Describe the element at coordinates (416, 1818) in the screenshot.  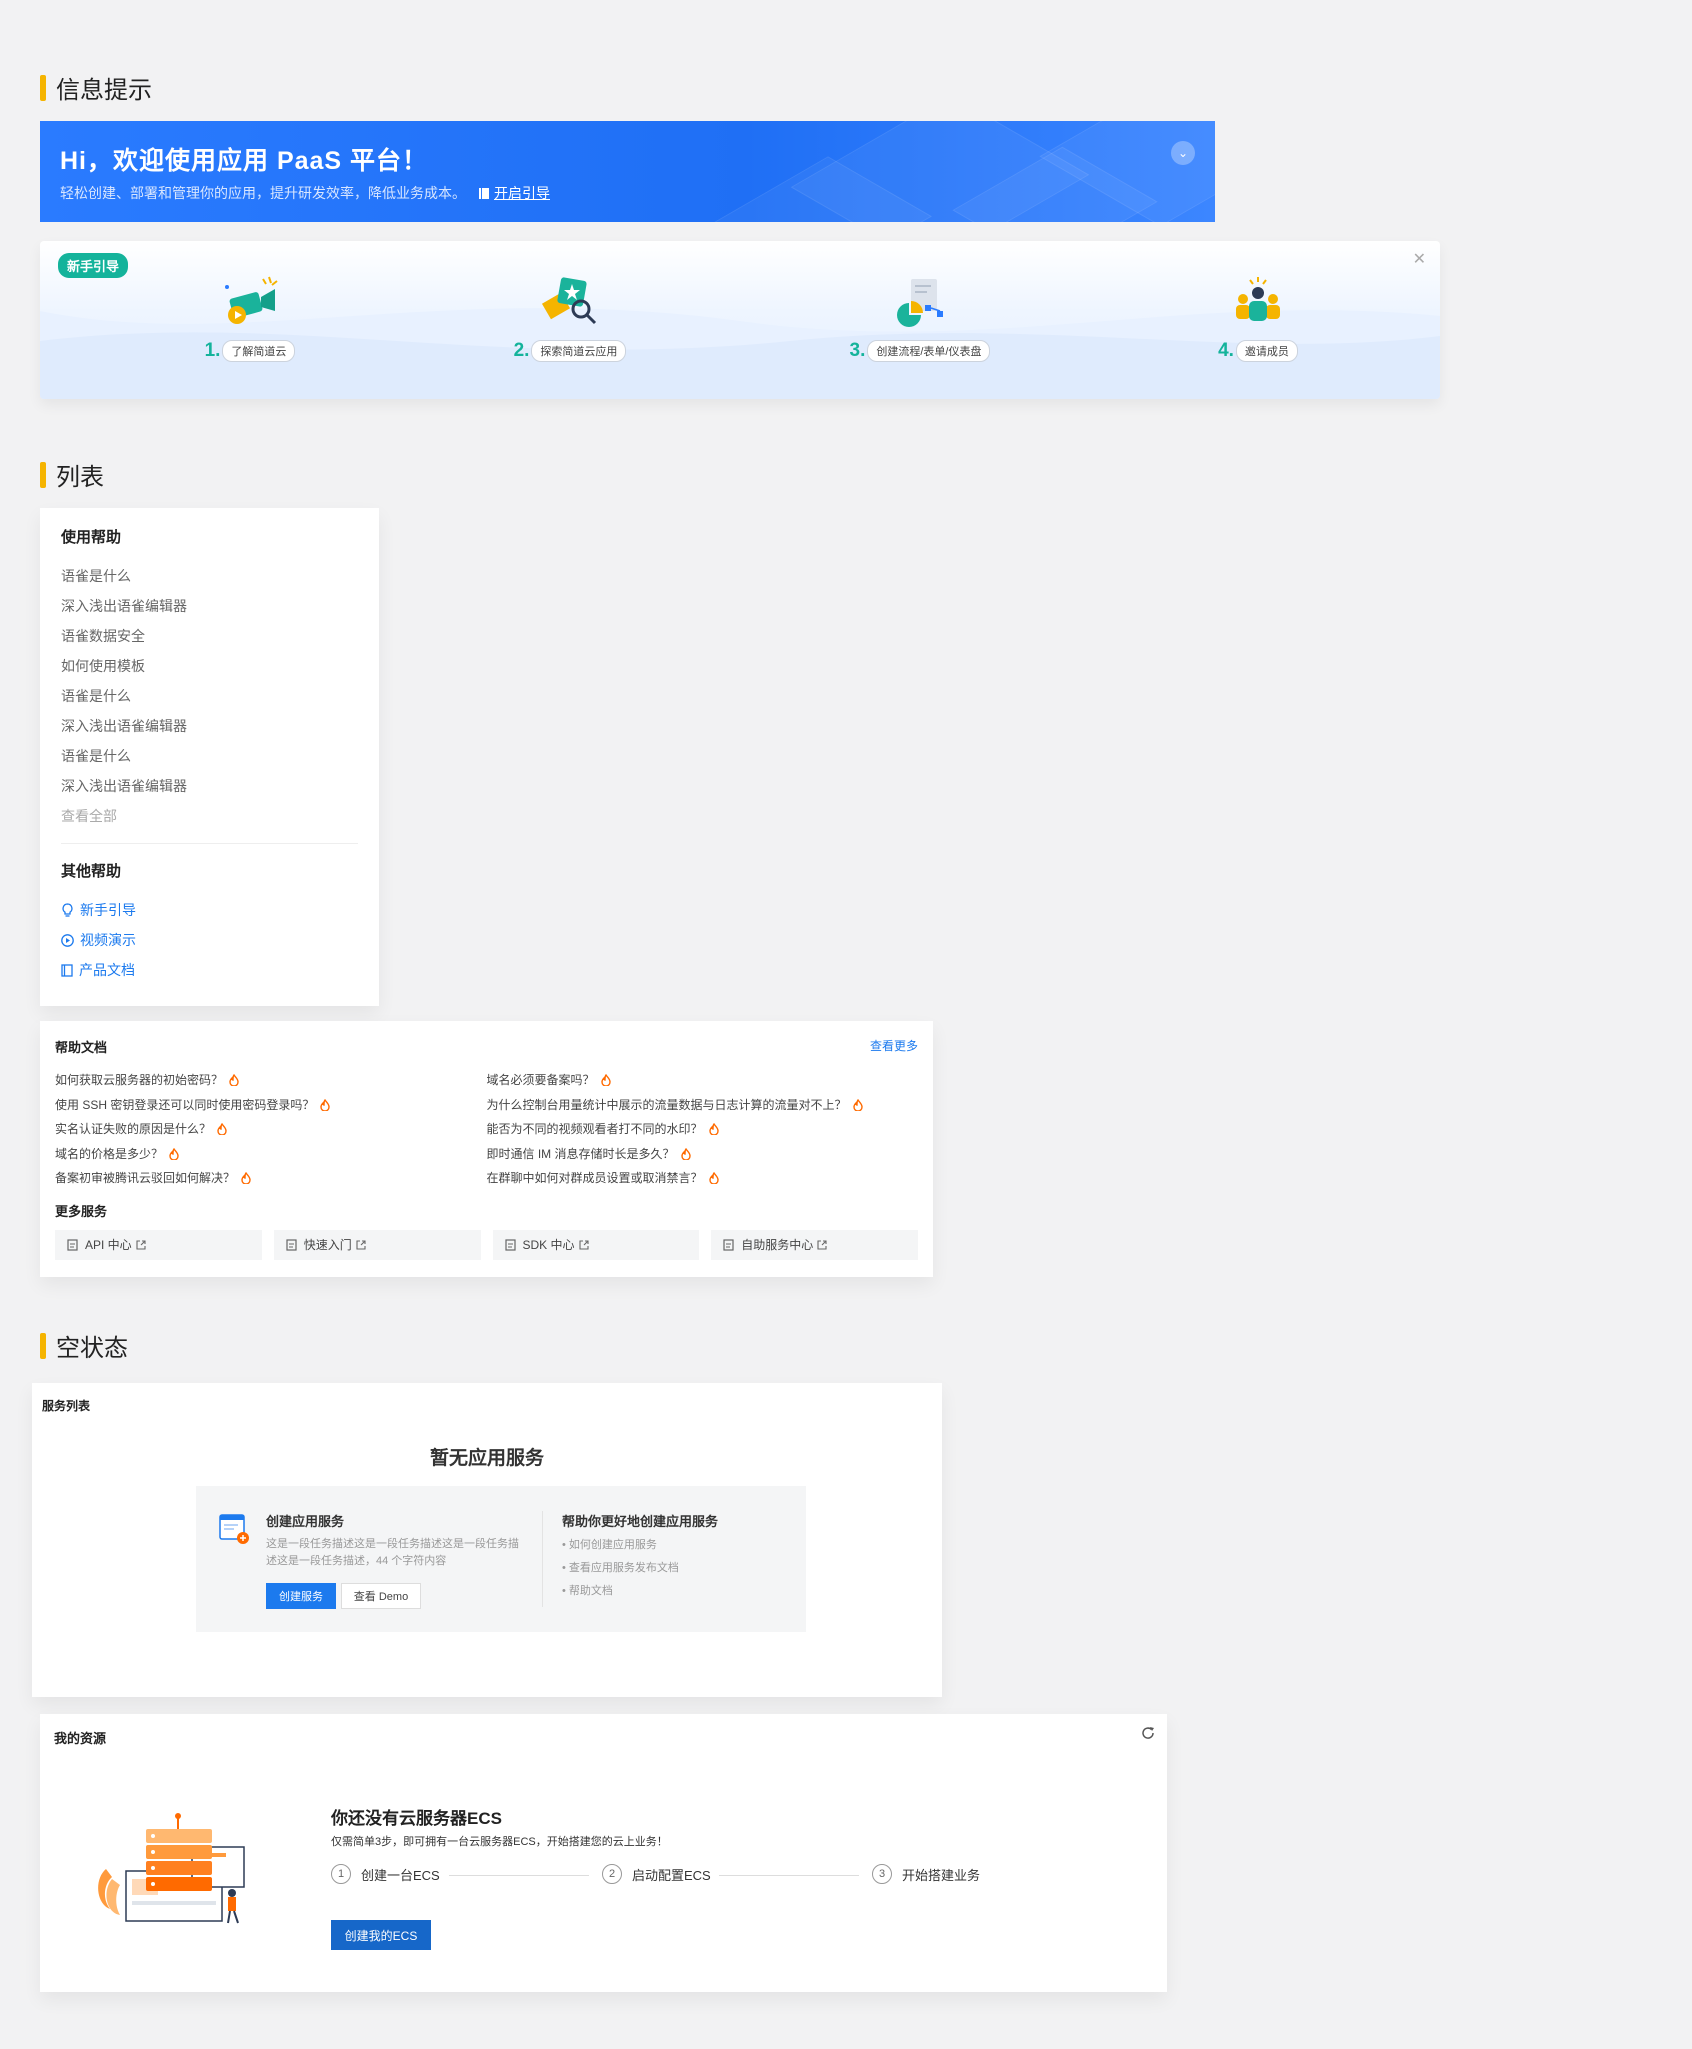
I see `resources-heading: 你还没有云服务器ECS` at that location.